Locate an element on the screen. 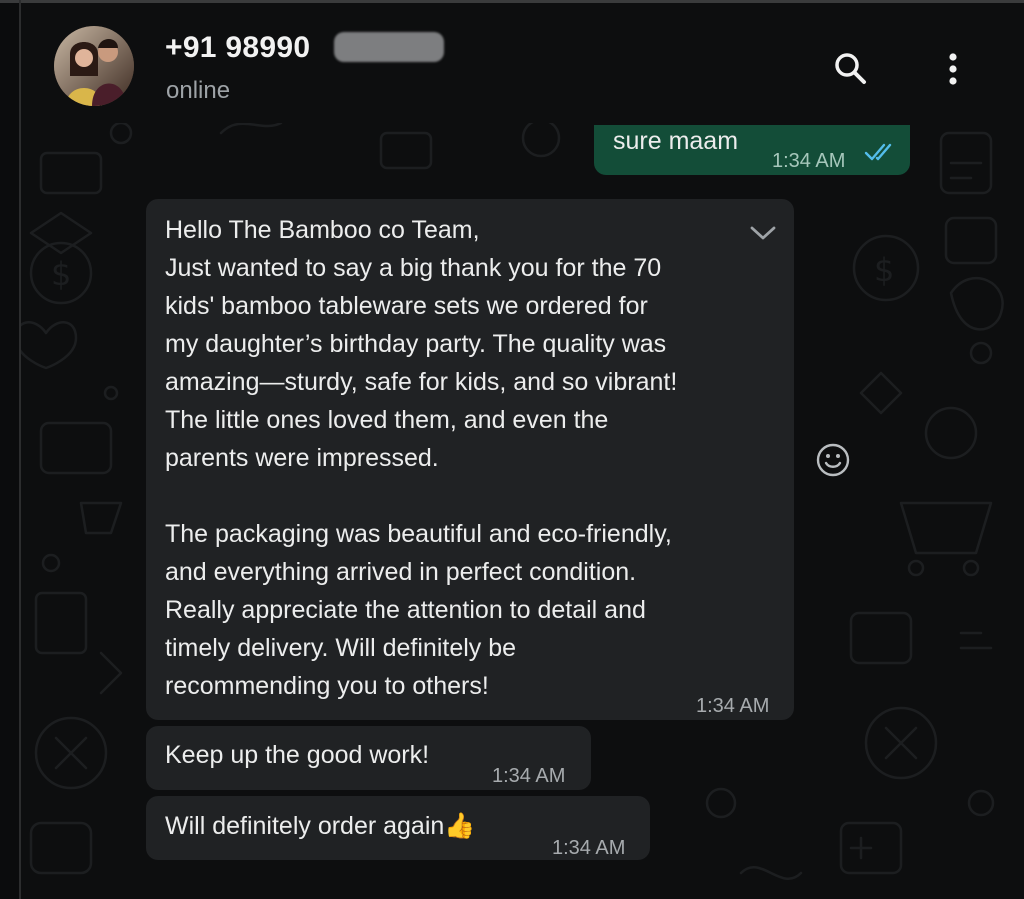  search-icon is located at coordinates (850, 68).